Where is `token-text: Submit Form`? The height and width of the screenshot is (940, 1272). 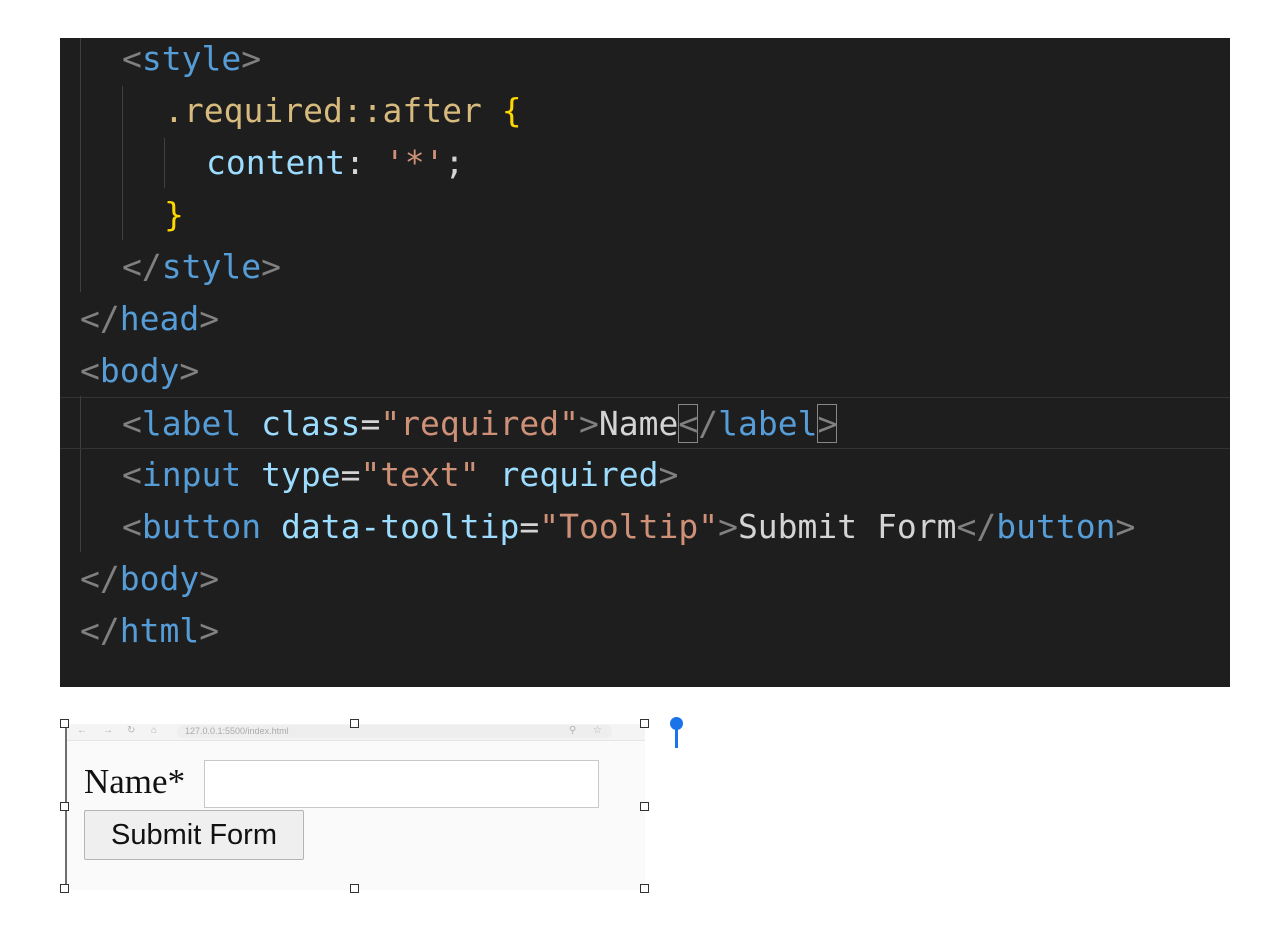
token-text: Submit Form is located at coordinates (847, 526).